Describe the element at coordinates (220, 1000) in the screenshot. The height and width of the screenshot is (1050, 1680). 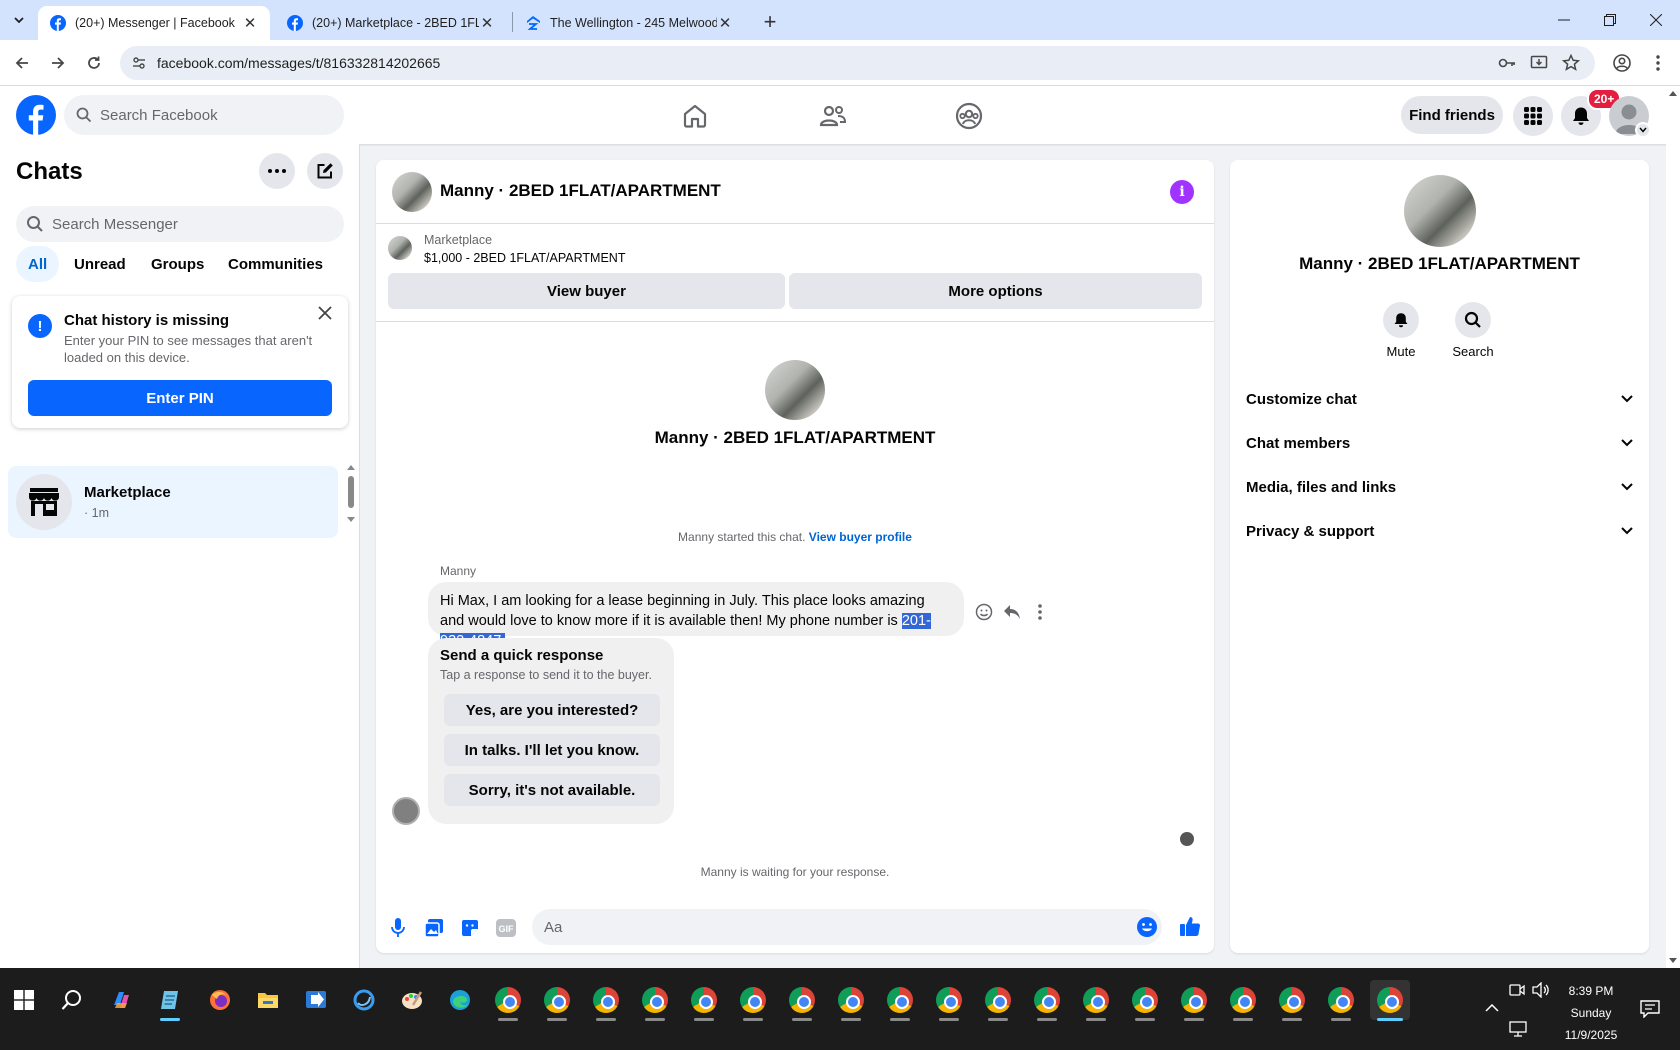
I see `firefox-icon` at that location.